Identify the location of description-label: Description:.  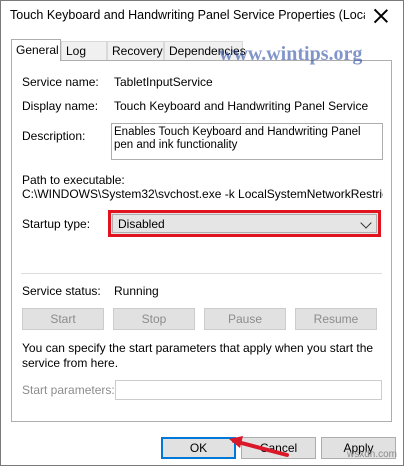
(54, 136).